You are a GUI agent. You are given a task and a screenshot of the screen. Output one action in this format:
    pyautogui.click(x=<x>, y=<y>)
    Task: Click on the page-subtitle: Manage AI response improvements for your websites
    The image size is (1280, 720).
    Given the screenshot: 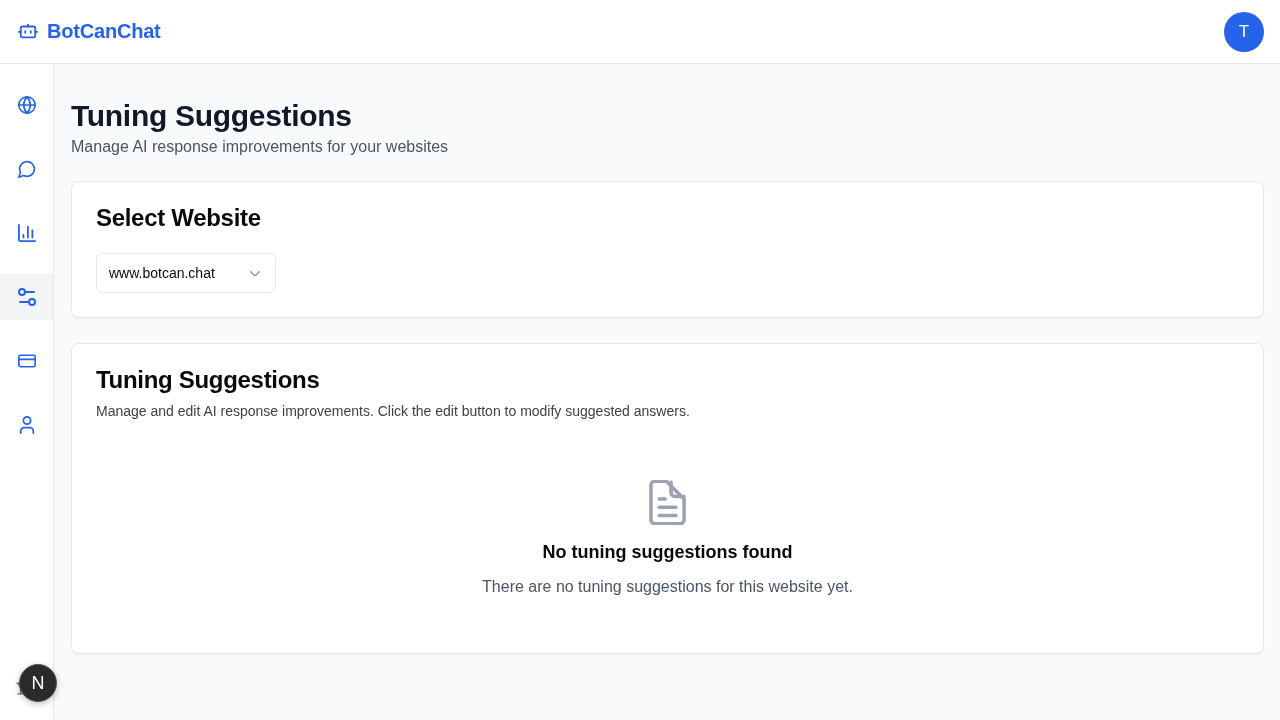 What is the action you would take?
    pyautogui.click(x=260, y=147)
    